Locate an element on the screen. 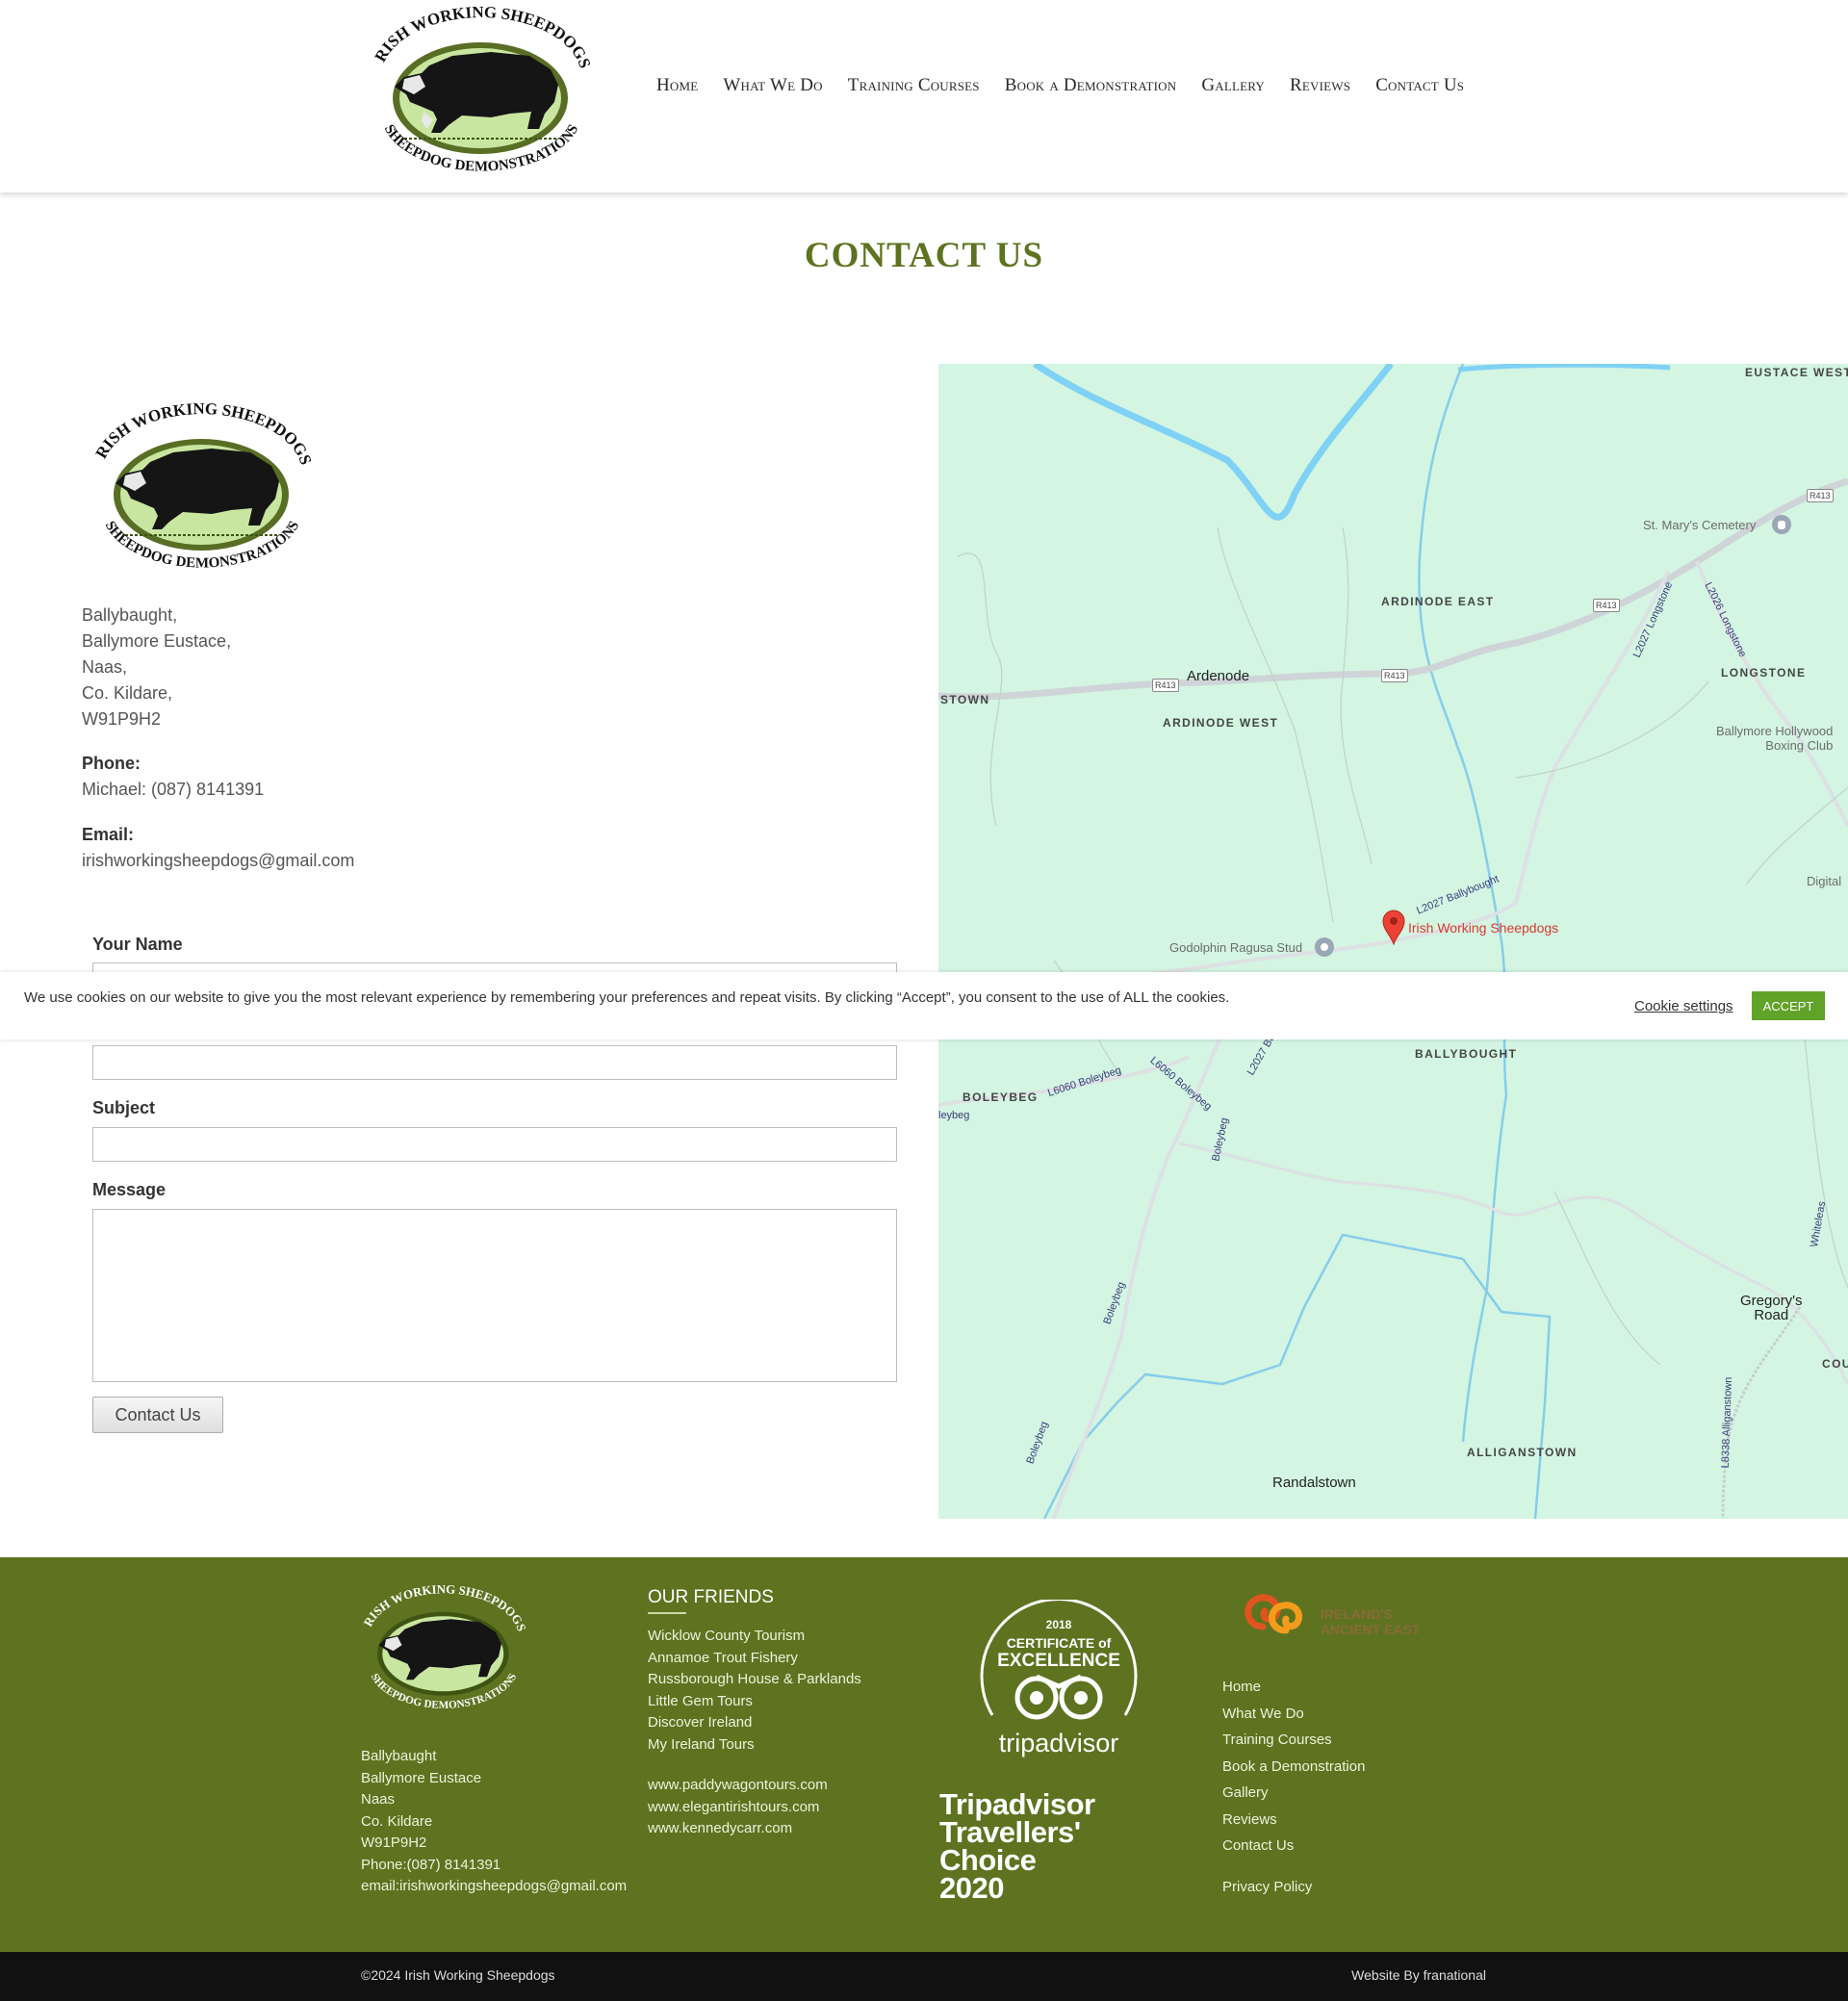 This screenshot has height=2001, width=1848. map-place: Gregory's Road is located at coordinates (1771, 1308).